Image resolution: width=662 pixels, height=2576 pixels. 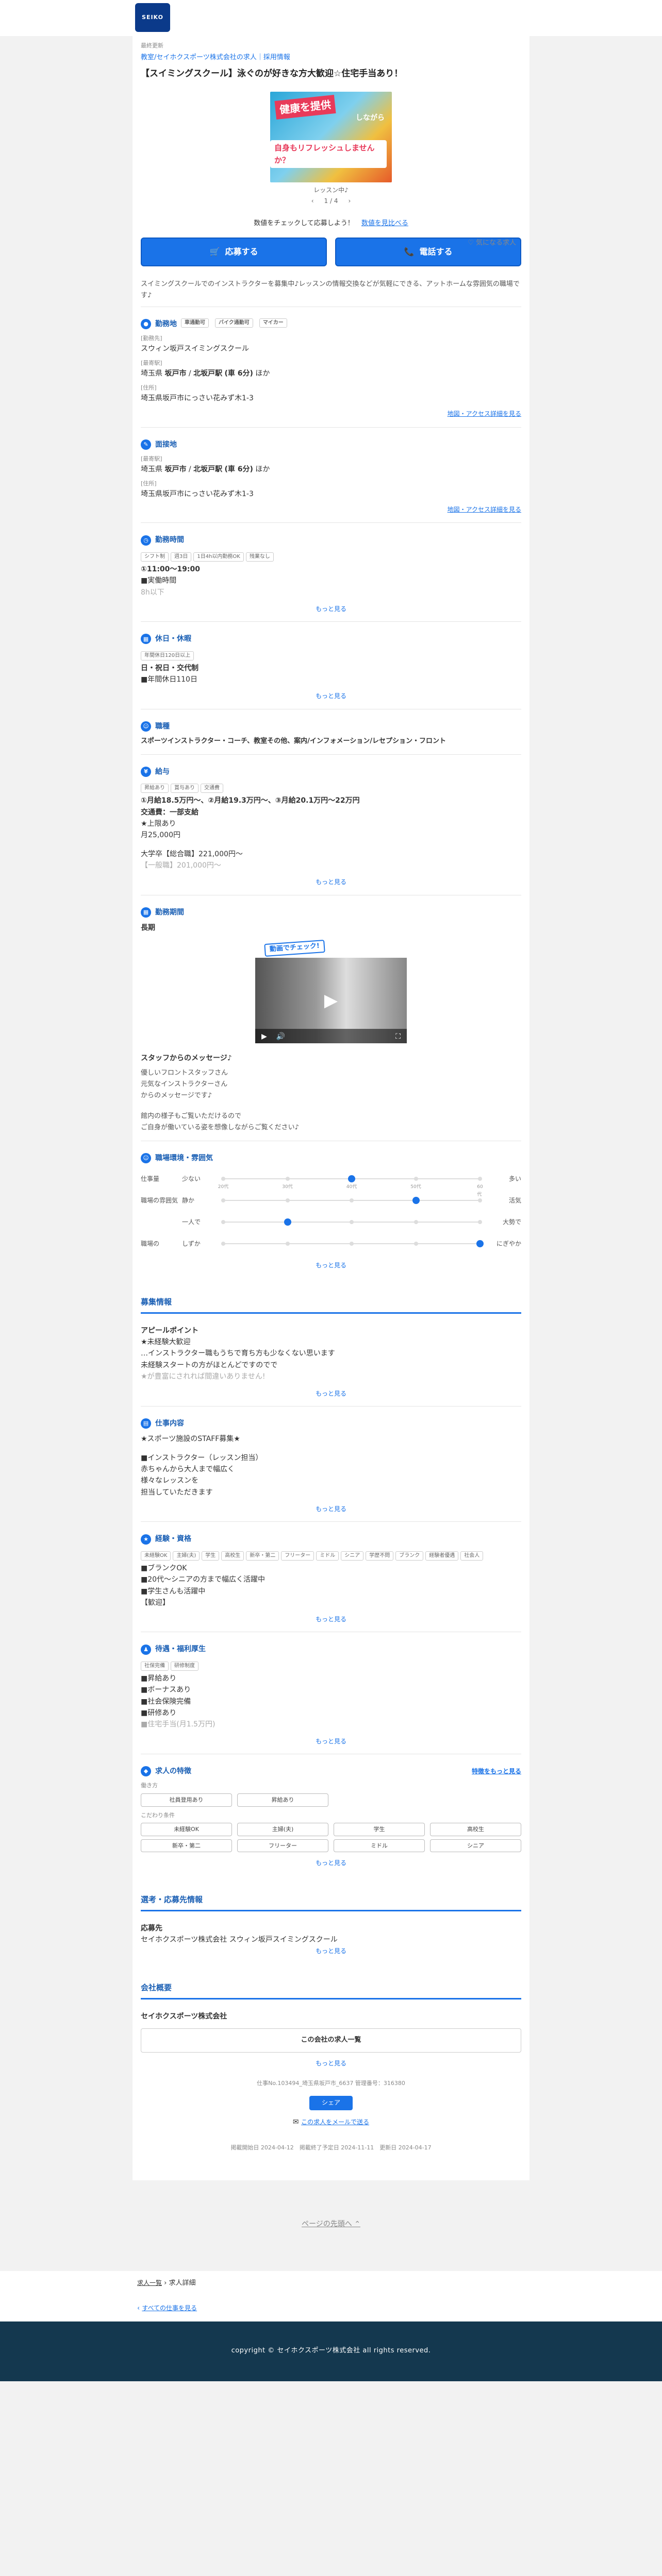 What do you see at coordinates (175, 469) in the screenshot?
I see `station-city: 坂戸市` at bounding box center [175, 469].